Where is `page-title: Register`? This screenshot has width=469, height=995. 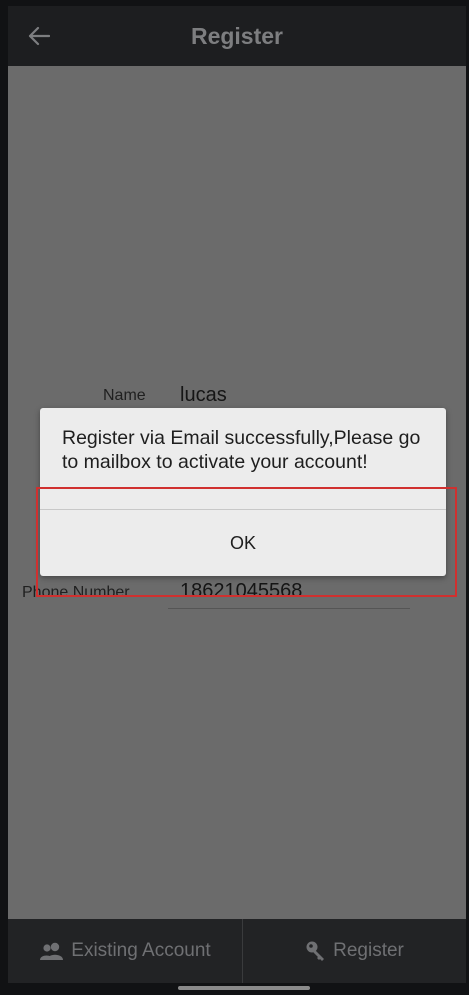 page-title: Register is located at coordinates (237, 36).